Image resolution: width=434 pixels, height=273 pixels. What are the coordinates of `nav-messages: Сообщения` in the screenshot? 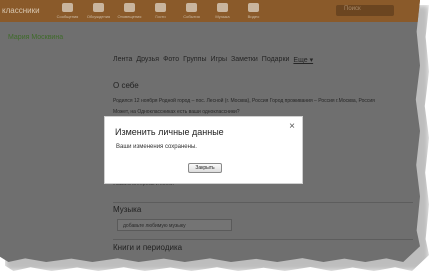 It's located at (67, 12).